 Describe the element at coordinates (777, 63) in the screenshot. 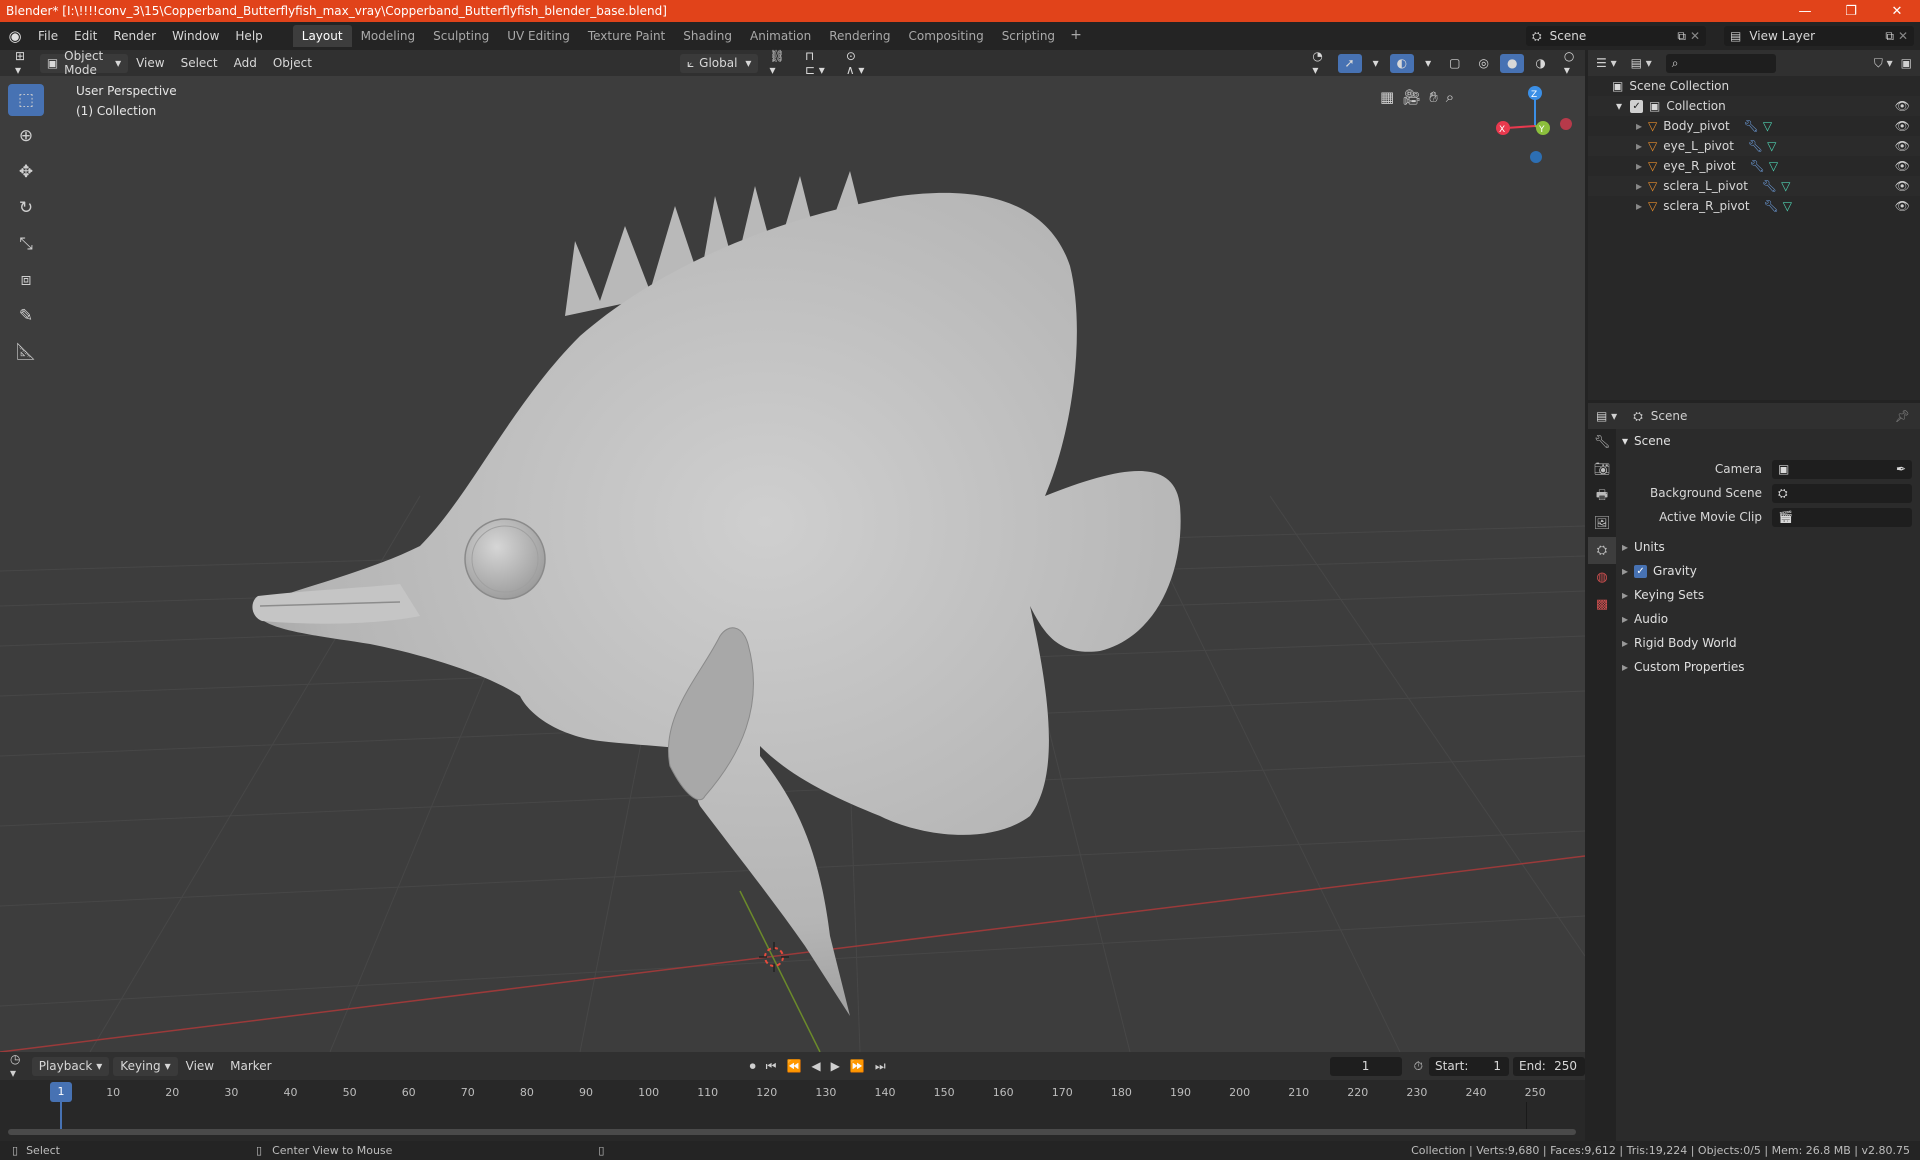

I see `pivot-point-icon: ⛓ ▾` at that location.